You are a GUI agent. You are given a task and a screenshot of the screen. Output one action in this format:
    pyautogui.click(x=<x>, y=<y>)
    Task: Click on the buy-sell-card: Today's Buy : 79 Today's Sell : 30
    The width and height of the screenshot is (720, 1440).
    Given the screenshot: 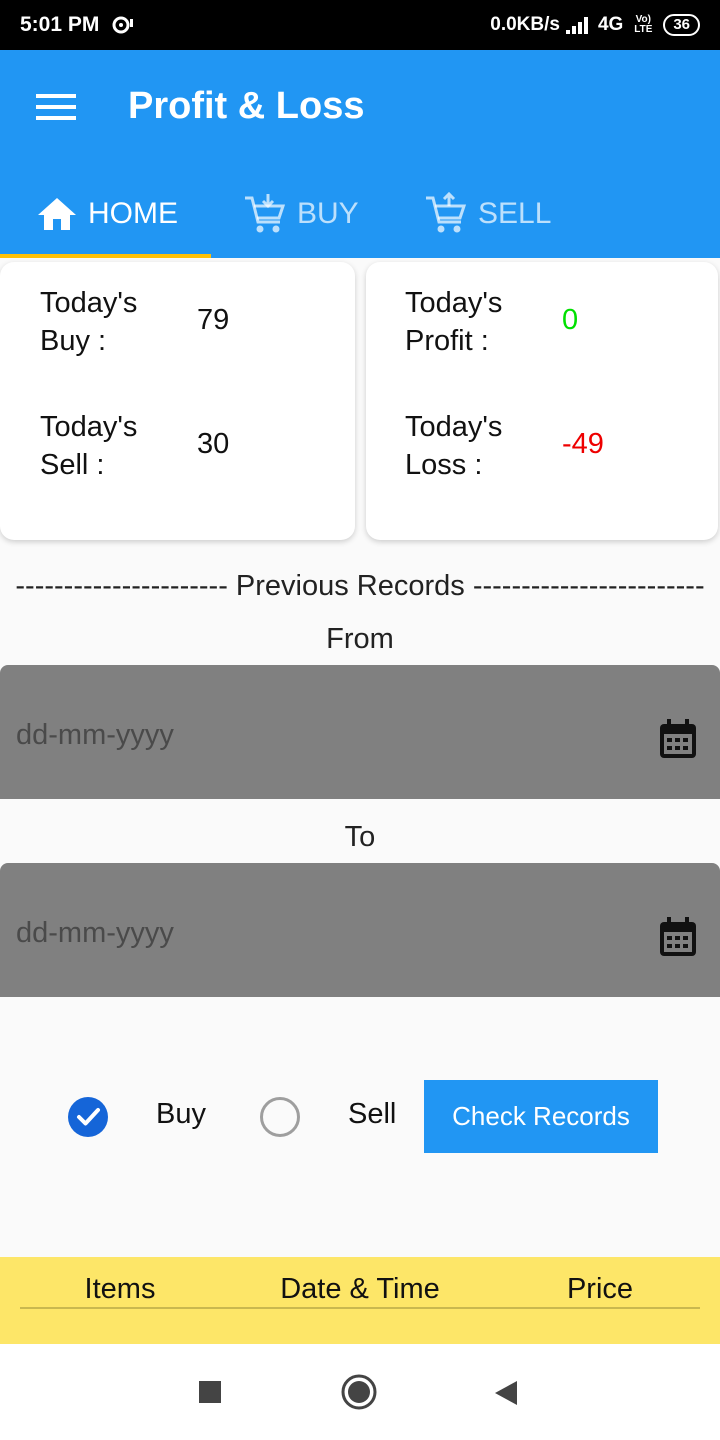 What is the action you would take?
    pyautogui.click(x=177, y=401)
    